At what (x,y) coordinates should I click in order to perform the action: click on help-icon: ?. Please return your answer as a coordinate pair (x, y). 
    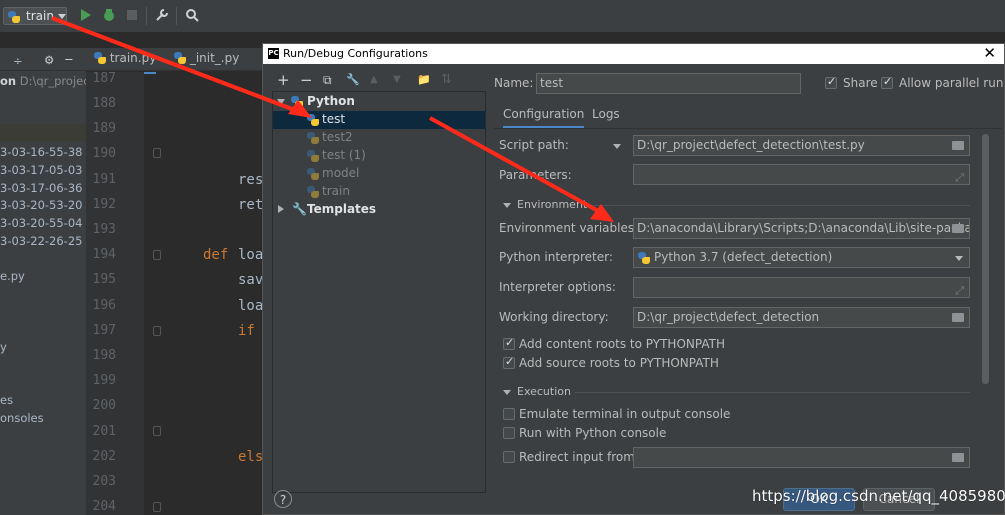
    Looking at the image, I should click on (283, 499).